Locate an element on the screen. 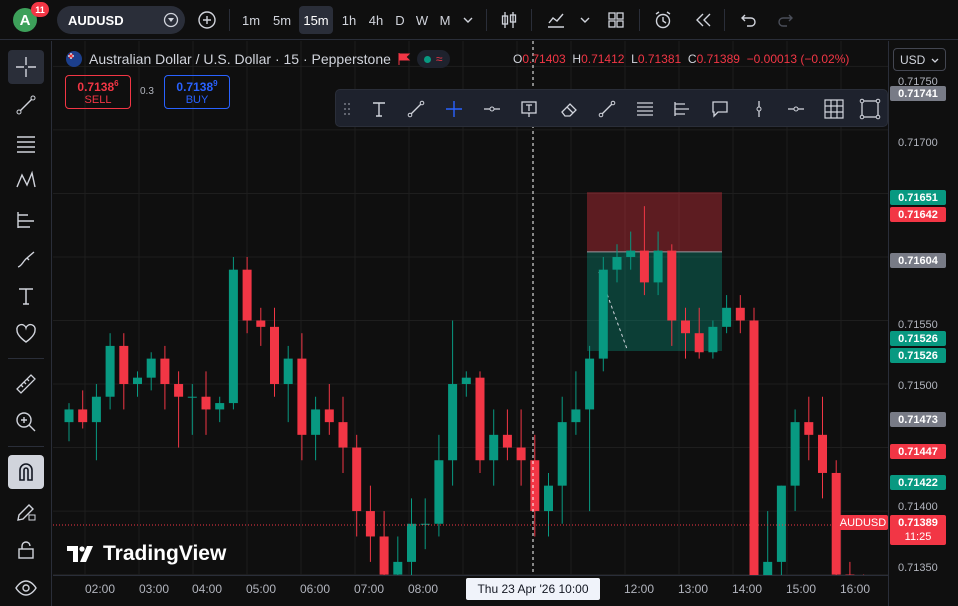 Image resolution: width=958 pixels, height=606 pixels. sell-button: 0.71386 SELL is located at coordinates (98, 92).